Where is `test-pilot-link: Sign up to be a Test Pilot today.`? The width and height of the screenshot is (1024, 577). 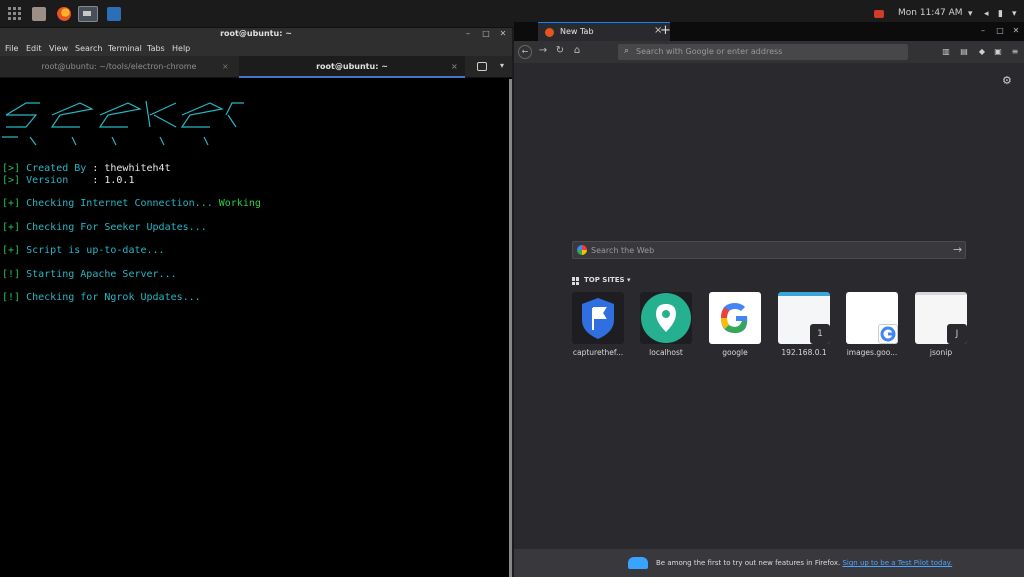
test-pilot-link: Sign up to be a Test Pilot today. is located at coordinates (897, 563).